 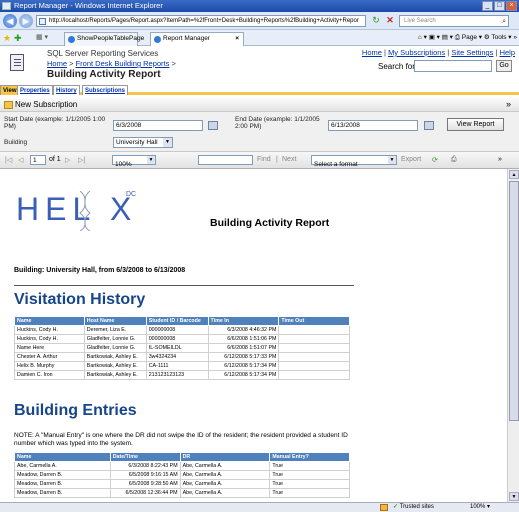 What do you see at coordinates (264, 159) in the screenshot?
I see `find-link: Find` at bounding box center [264, 159].